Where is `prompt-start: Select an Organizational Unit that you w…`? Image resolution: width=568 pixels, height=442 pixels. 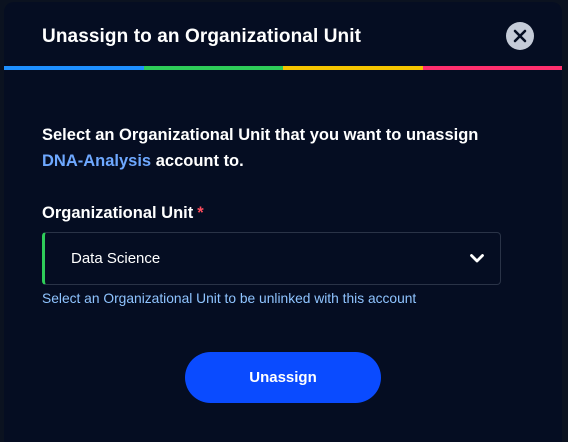
prompt-start: Select an Organizational Unit that you w… is located at coordinates (260, 135).